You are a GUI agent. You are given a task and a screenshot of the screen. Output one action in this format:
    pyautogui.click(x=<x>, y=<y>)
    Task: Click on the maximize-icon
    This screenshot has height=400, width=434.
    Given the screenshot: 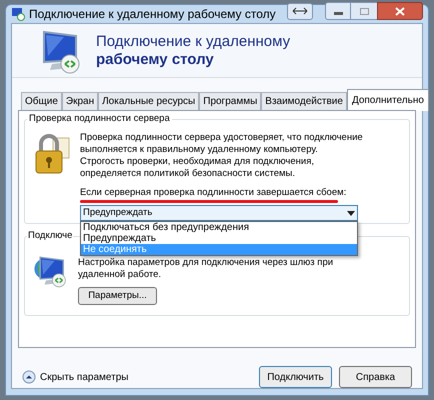 What is the action you would take?
    pyautogui.click(x=364, y=11)
    